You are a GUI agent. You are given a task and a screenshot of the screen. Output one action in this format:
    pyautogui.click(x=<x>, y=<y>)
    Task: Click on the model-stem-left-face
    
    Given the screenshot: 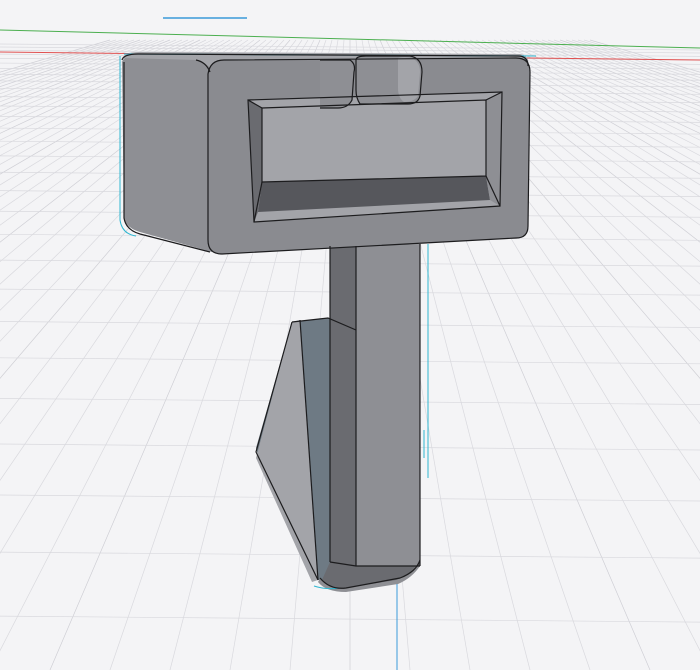 What is the action you would take?
    pyautogui.click(x=343, y=406)
    